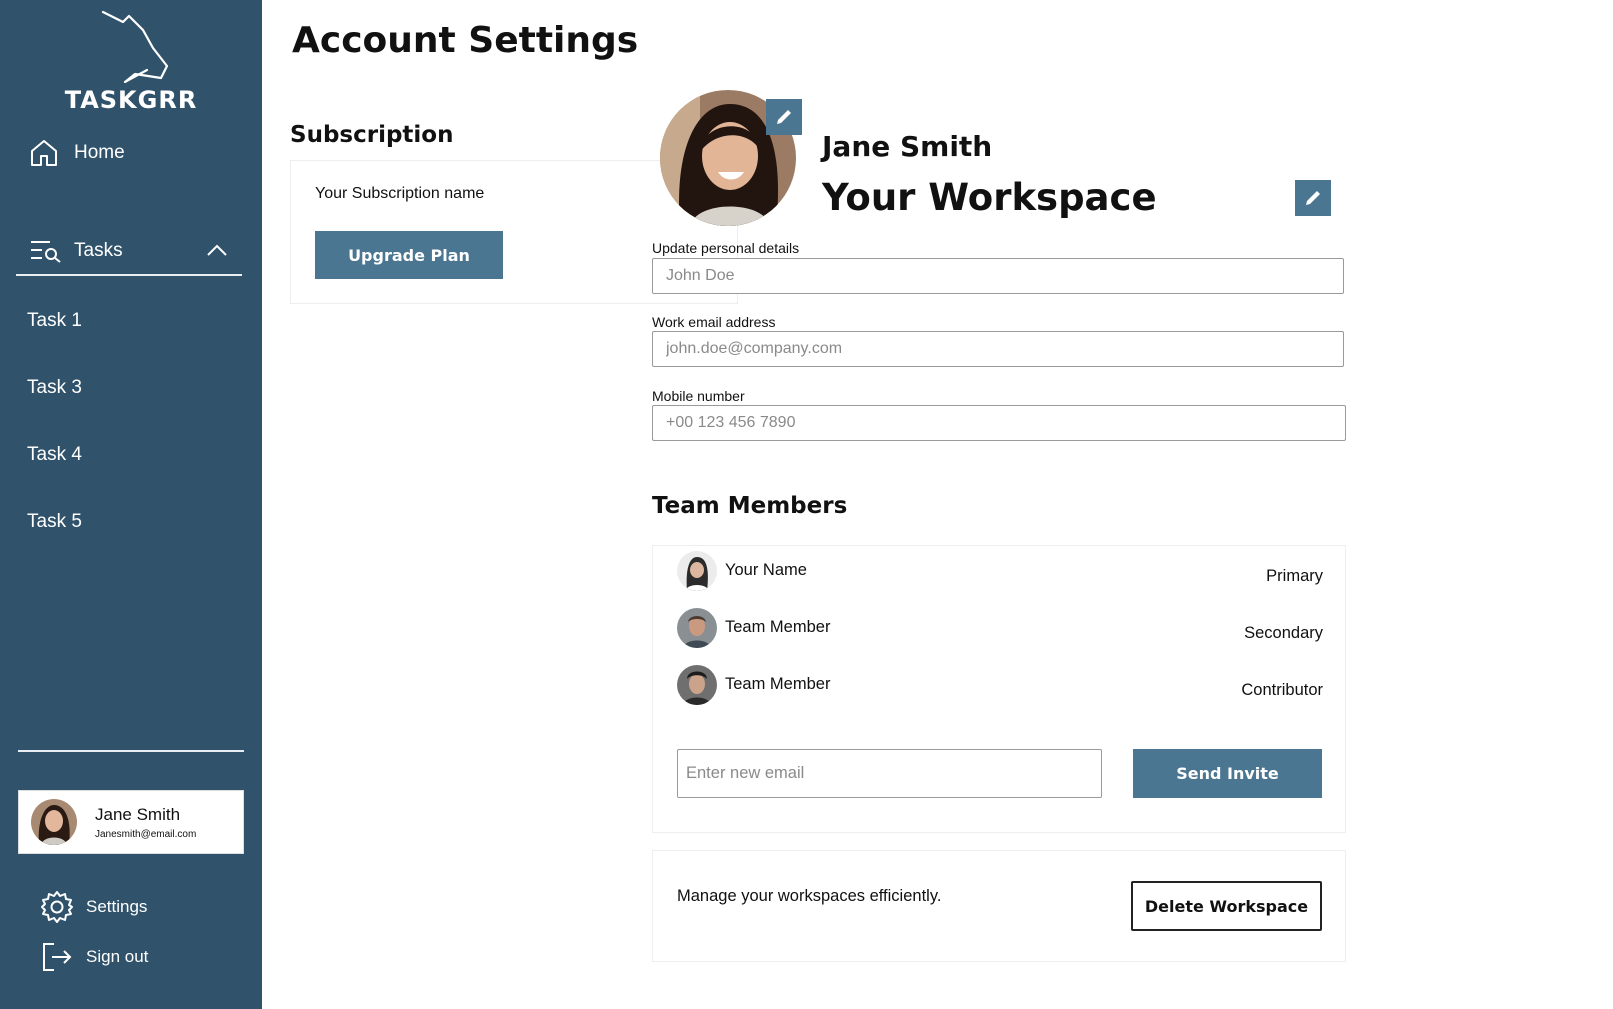  What do you see at coordinates (999, 423) in the screenshot?
I see `mobile-field` at bounding box center [999, 423].